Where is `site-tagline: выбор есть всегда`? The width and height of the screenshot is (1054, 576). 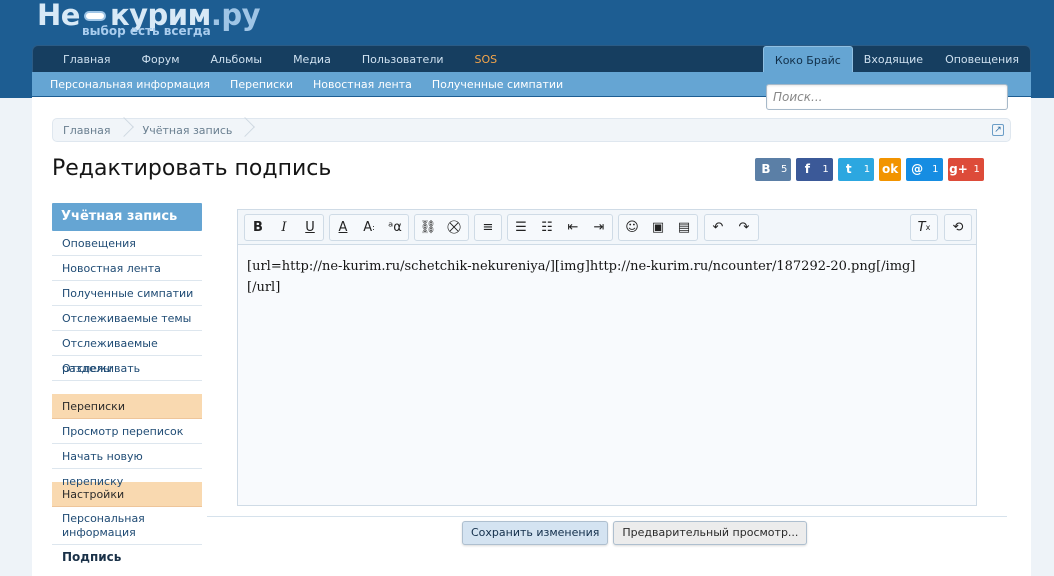 site-tagline: выбор есть всегда is located at coordinates (146, 31).